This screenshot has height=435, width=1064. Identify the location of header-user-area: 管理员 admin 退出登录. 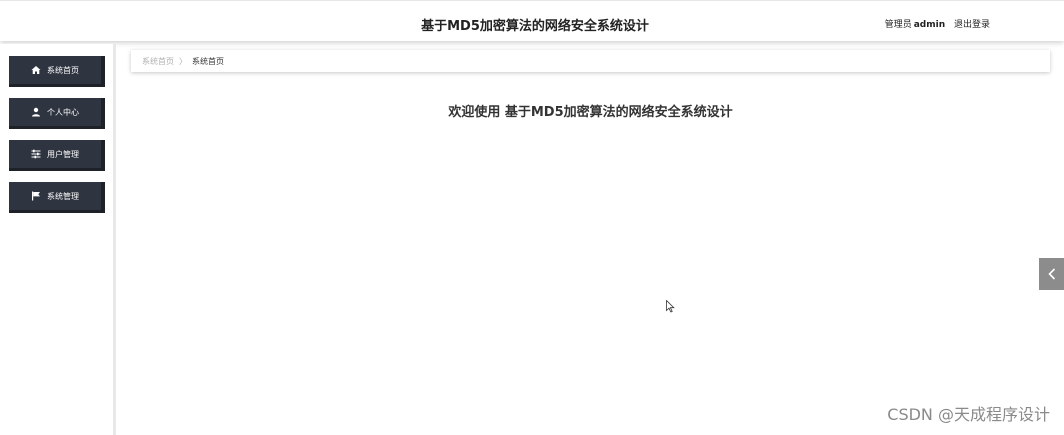
(934, 23).